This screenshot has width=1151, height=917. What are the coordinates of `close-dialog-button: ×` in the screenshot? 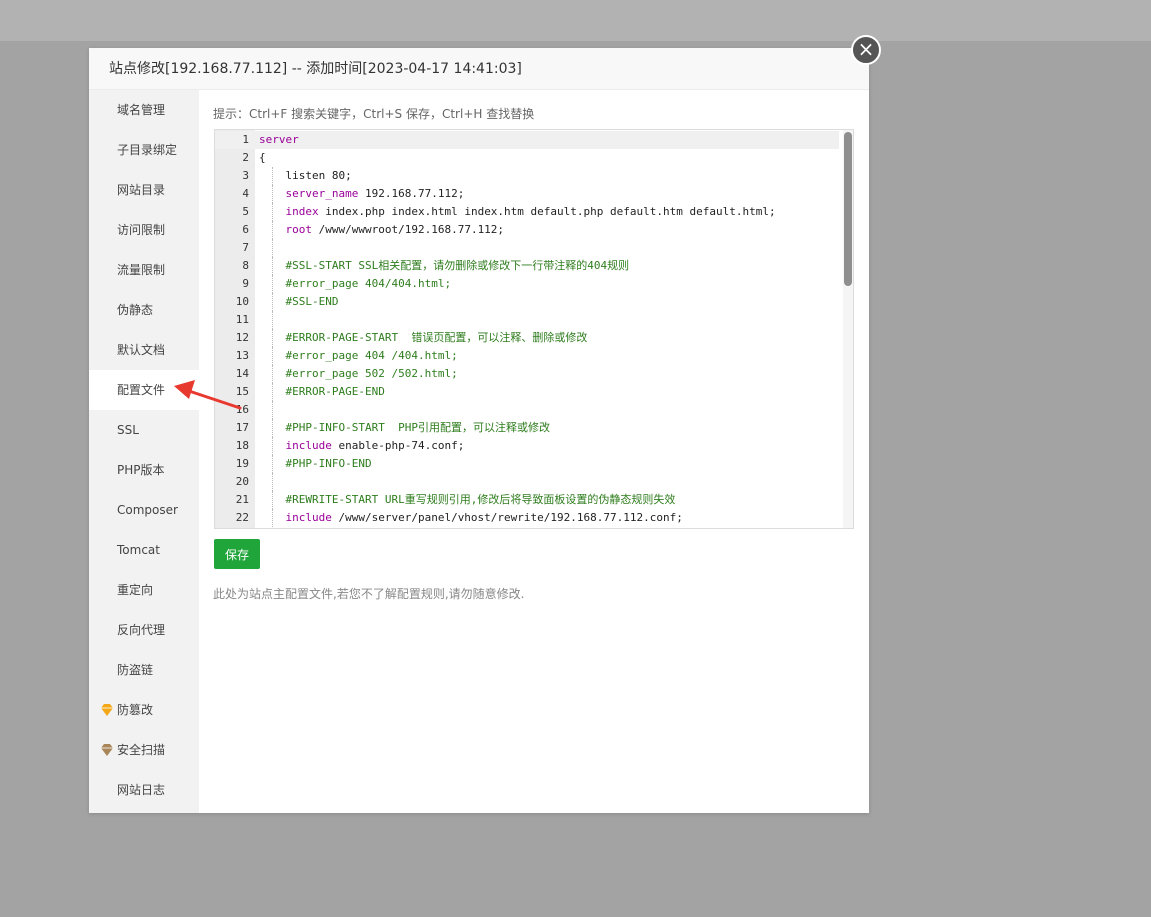 It's located at (866, 50).